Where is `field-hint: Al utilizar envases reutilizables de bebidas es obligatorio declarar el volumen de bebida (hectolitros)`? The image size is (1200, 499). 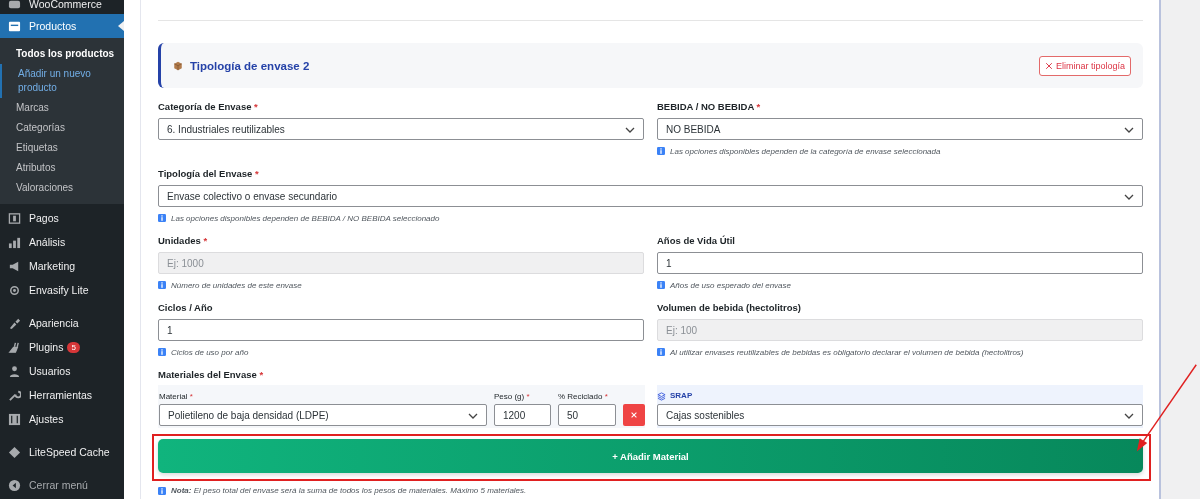
field-hint: Al utilizar envases reutilizables de bebidas es obligatorio declarar el volumen de bebida (hectolitros) is located at coordinates (847, 352).